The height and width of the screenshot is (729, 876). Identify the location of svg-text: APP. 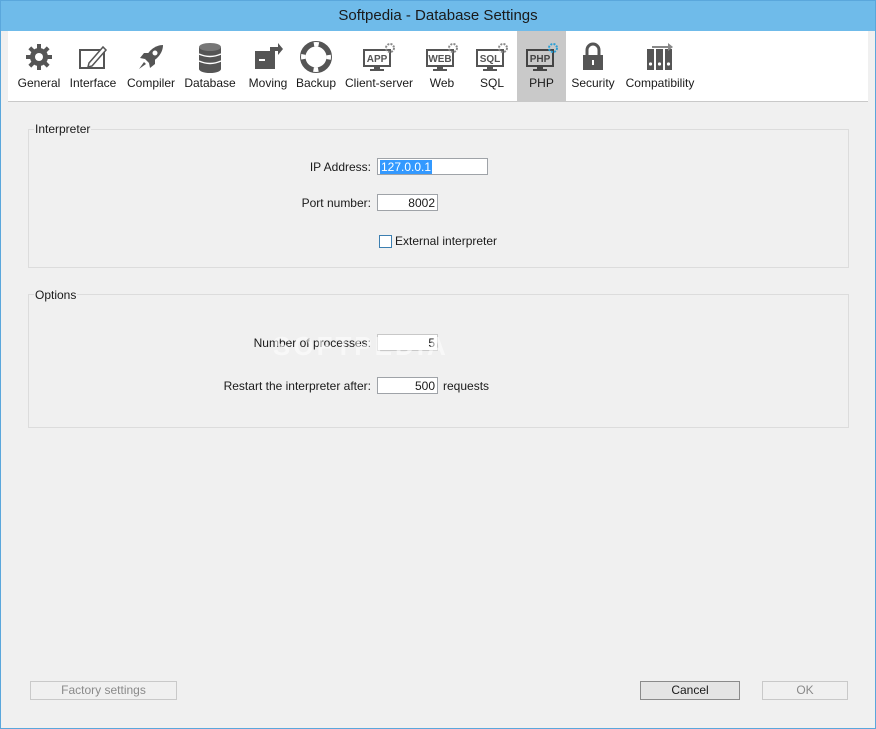
(377, 59).